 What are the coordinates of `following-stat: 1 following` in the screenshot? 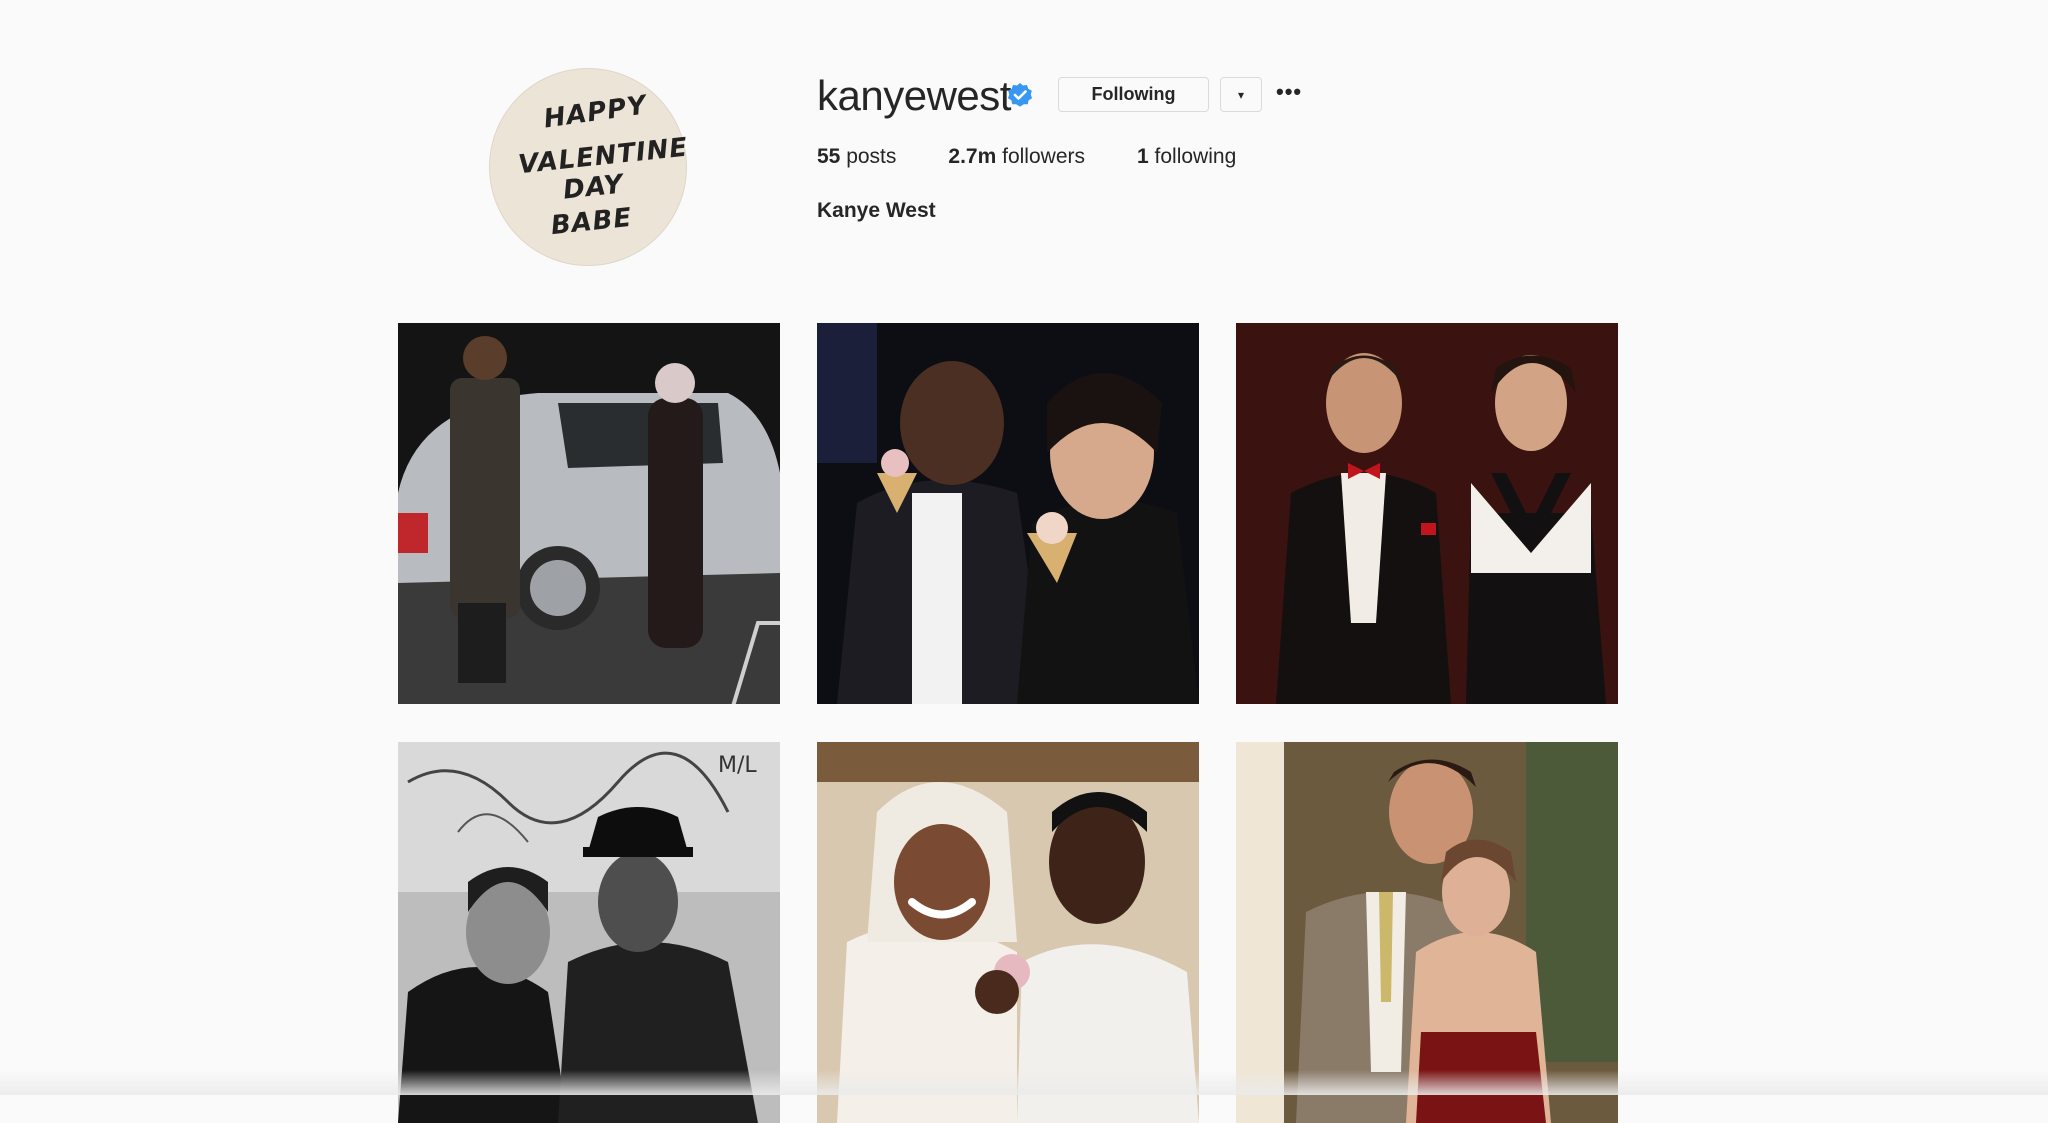 It's located at (1186, 157).